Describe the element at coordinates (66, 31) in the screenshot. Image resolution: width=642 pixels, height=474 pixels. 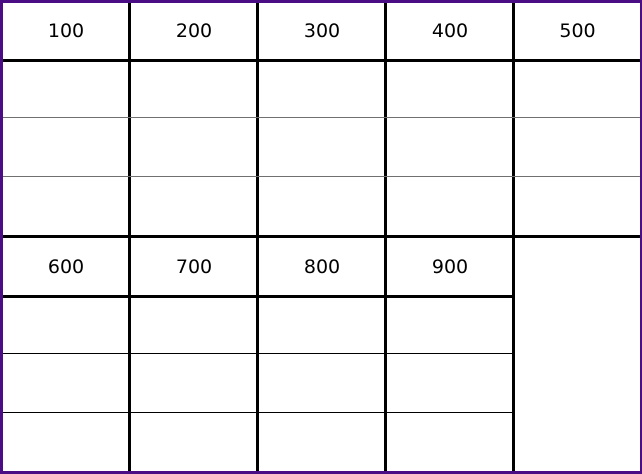
I see `column-header-100: 100` at that location.